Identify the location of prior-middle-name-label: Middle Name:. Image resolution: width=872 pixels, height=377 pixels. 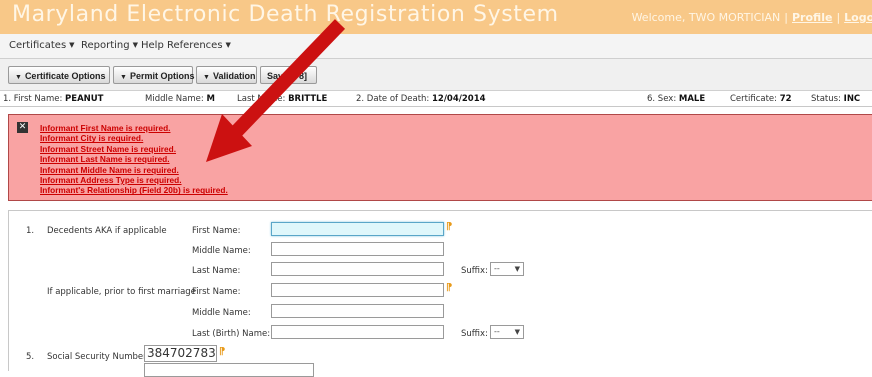
(221, 313).